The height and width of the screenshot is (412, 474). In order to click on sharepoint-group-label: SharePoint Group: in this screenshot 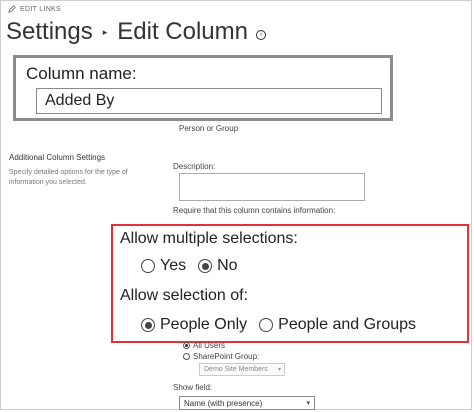, I will do `click(226, 356)`.